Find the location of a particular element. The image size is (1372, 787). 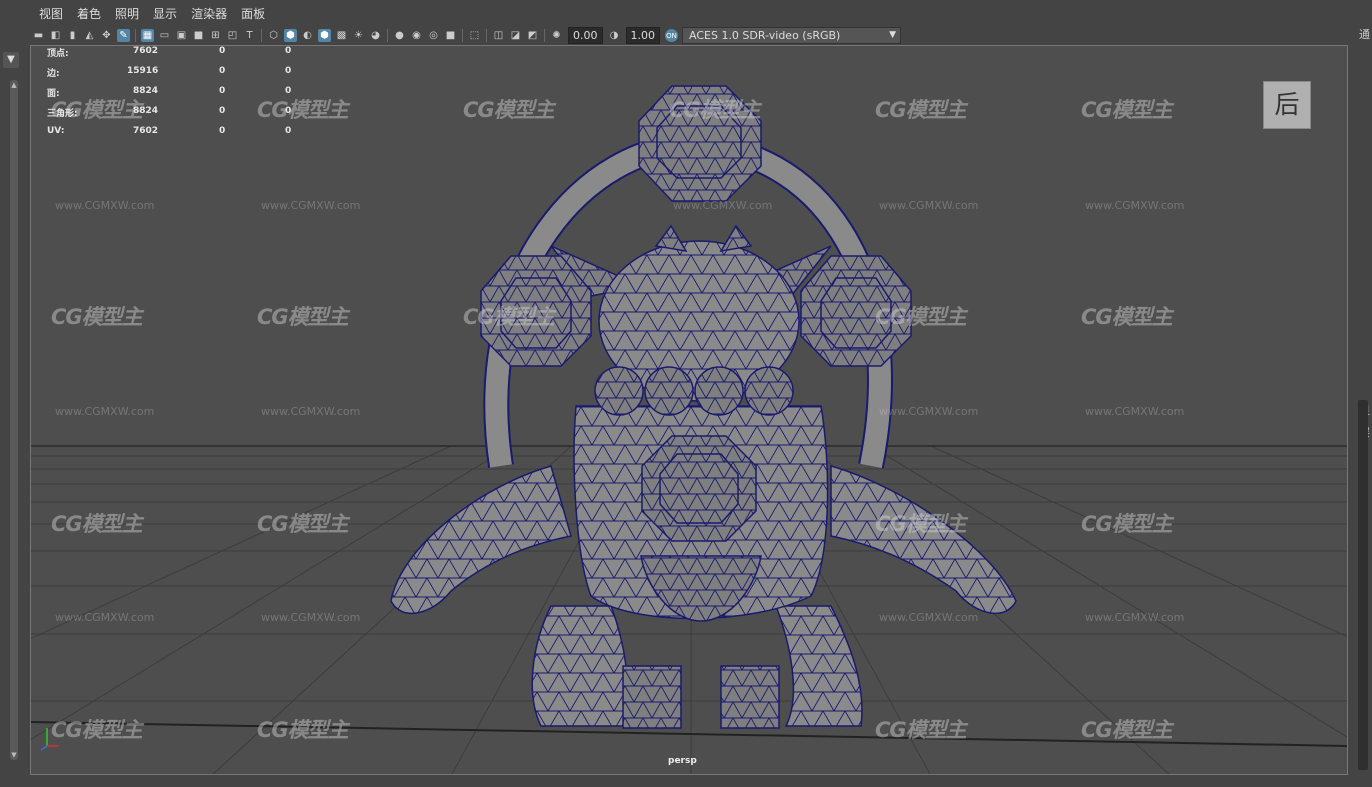

image-plane-icon: ◭ is located at coordinates (89, 35).